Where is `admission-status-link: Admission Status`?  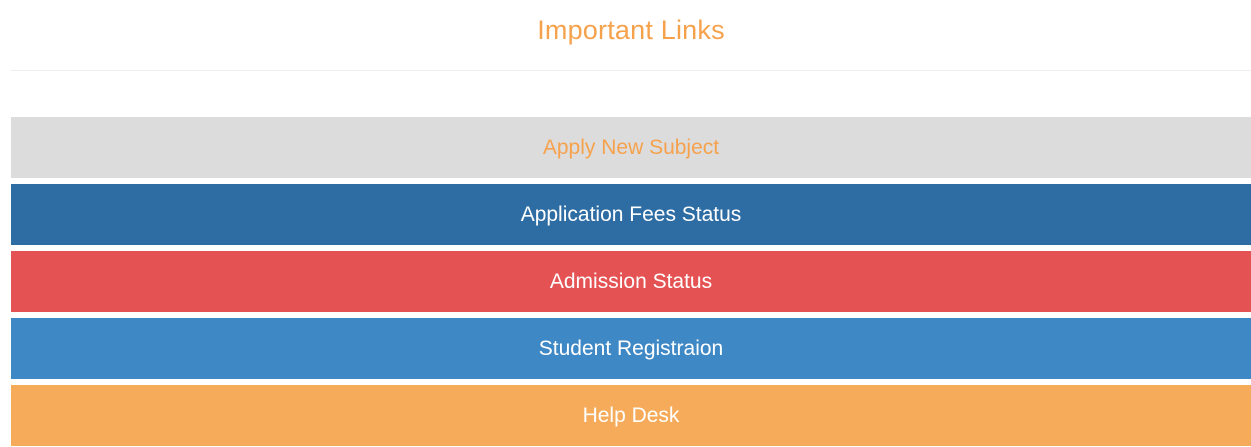
admission-status-link: Admission Status is located at coordinates (631, 281).